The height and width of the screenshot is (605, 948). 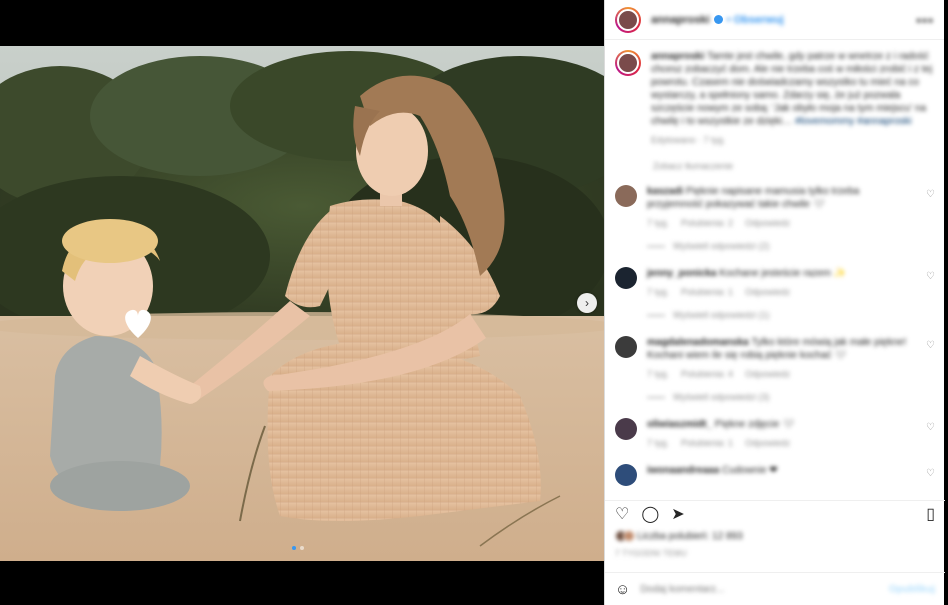 What do you see at coordinates (622, 514) in the screenshot?
I see `like-heart-icon: ♡` at bounding box center [622, 514].